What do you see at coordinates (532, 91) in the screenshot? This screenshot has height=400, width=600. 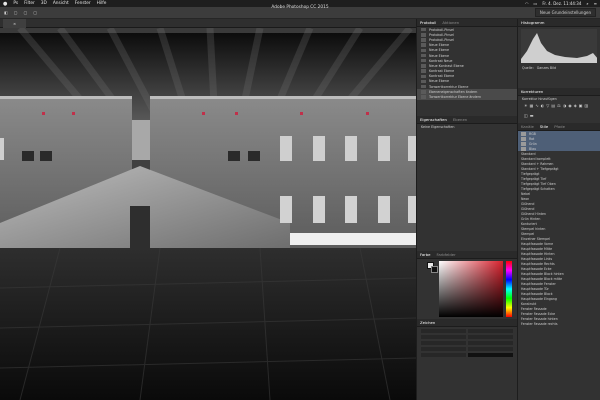 I see `tab-korrekturen: Korrekturen` at bounding box center [532, 91].